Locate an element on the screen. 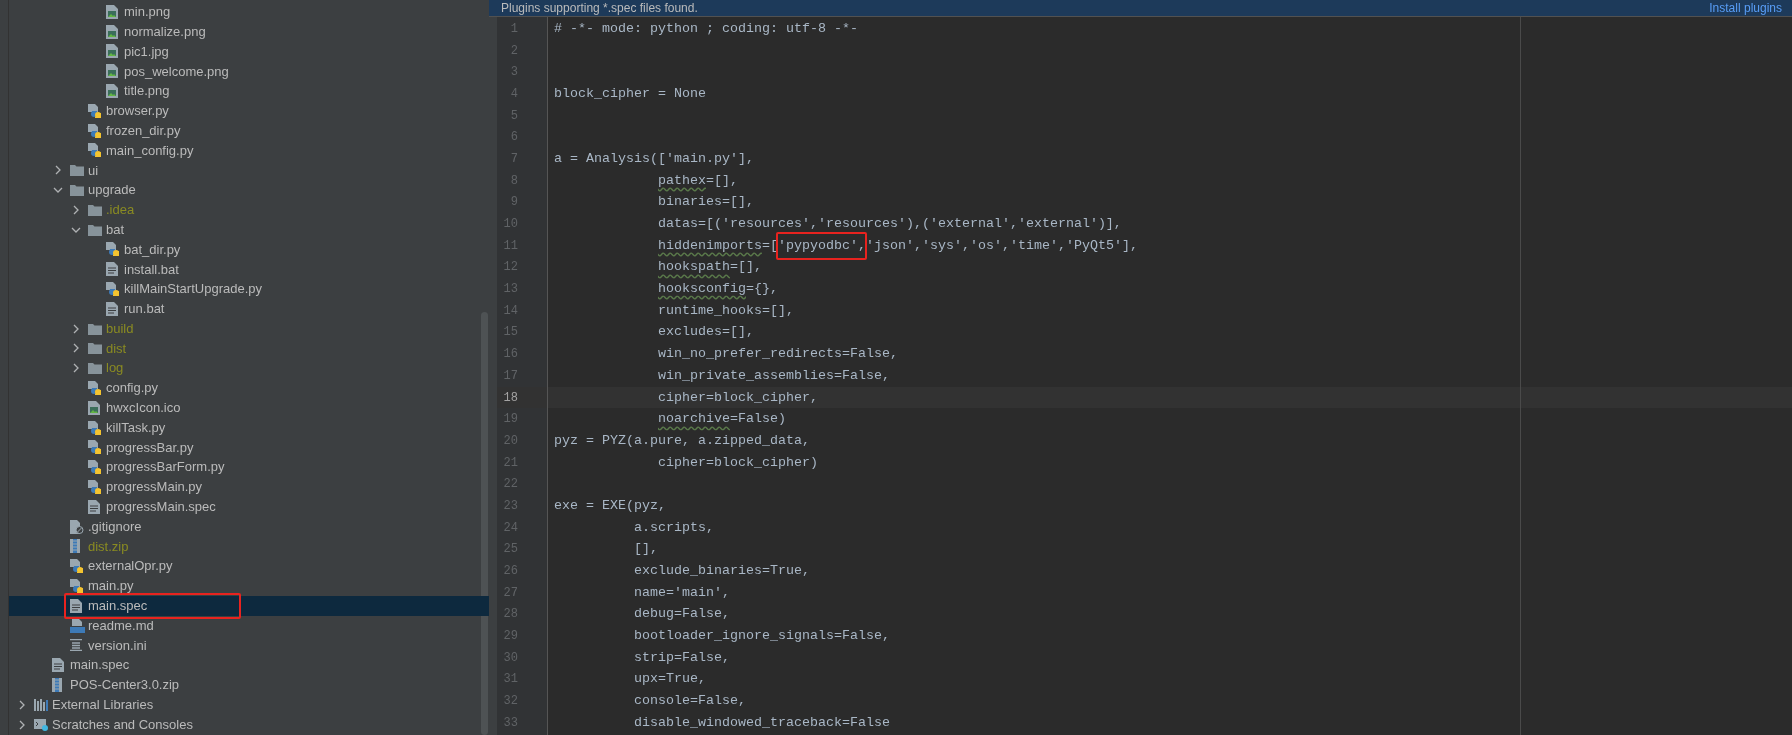  code-line: disable_windowed_traceback=False is located at coordinates (761, 722).